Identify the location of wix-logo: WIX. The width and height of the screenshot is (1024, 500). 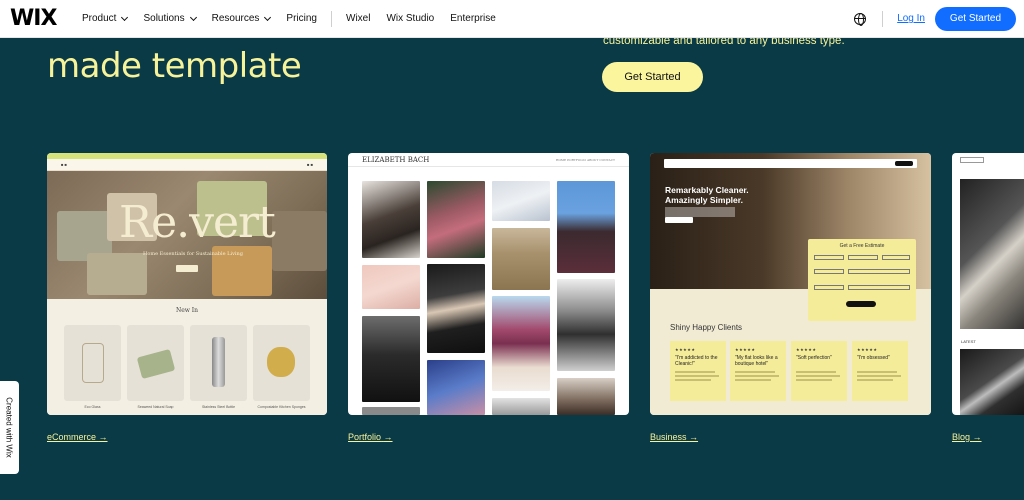
(36, 18).